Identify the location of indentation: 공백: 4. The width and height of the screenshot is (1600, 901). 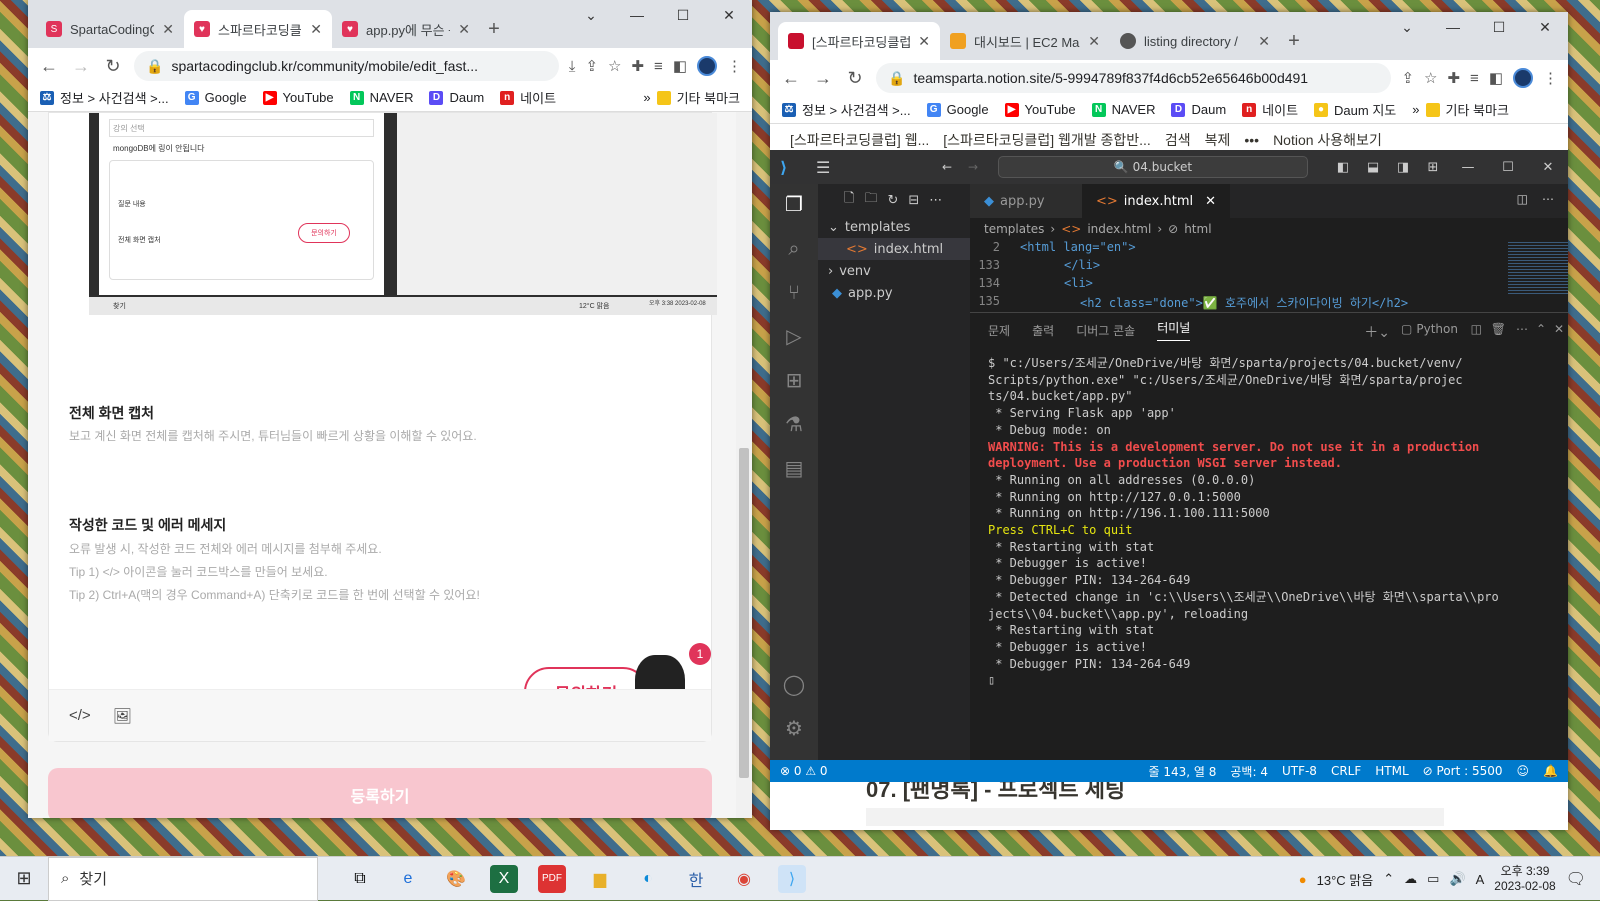
(1249, 771).